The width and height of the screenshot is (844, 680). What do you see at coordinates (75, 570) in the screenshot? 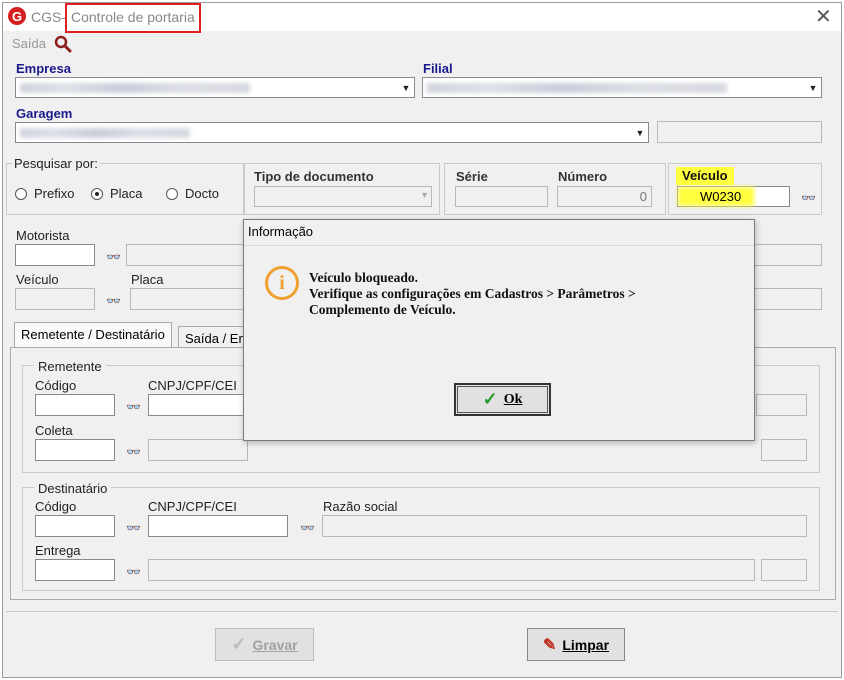
I see `destinatario-entrega-input` at bounding box center [75, 570].